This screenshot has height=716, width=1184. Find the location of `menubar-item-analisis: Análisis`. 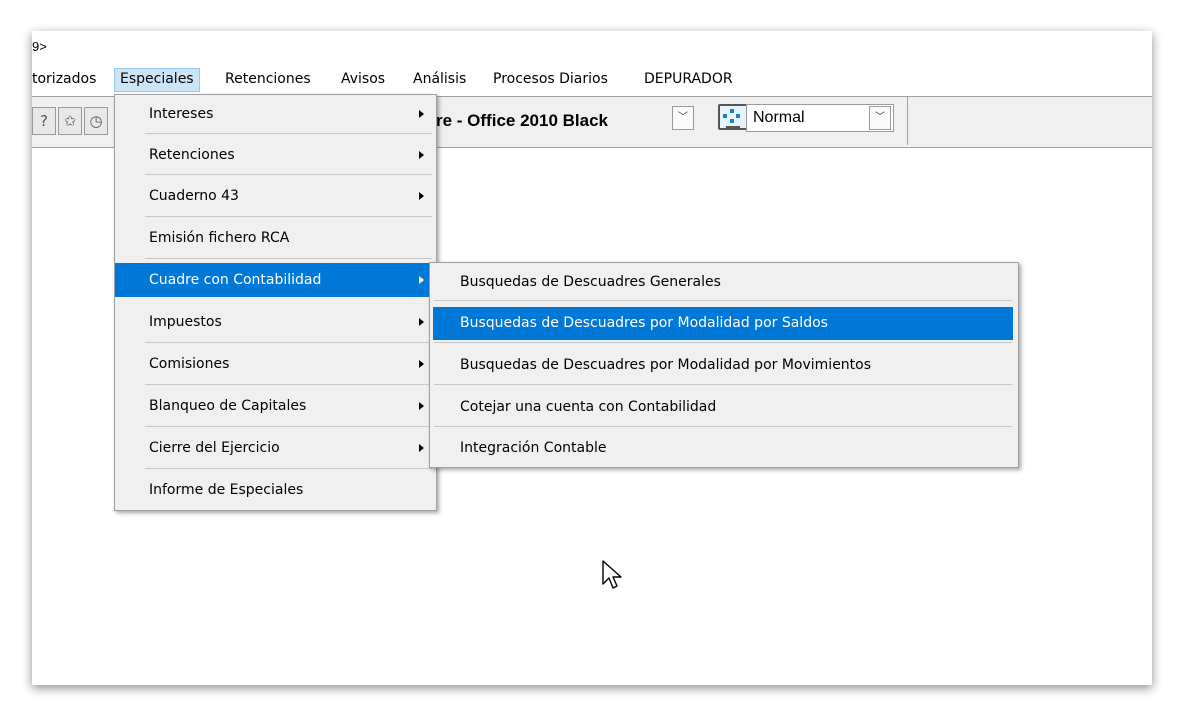

menubar-item-analisis: Análisis is located at coordinates (439, 79).